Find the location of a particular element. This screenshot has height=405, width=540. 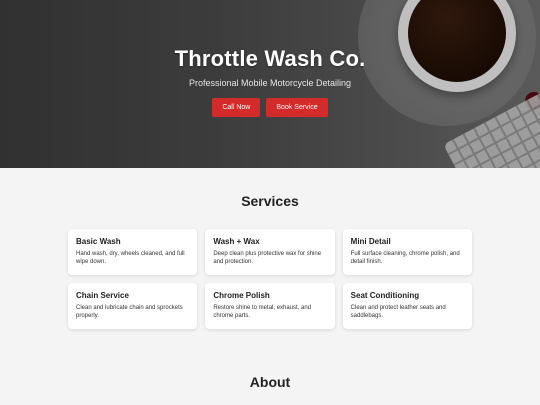

service-title: Basic Wash is located at coordinates (98, 241).